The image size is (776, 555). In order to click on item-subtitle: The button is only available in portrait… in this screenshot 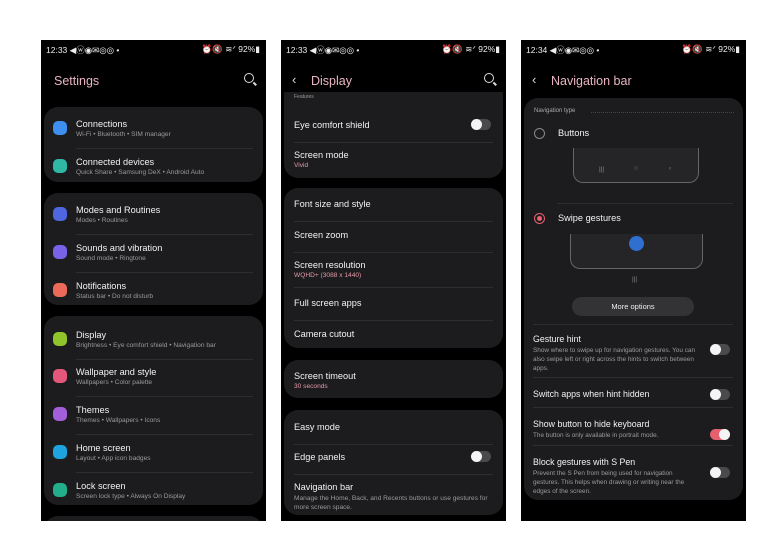, I will do `click(596, 435)`.